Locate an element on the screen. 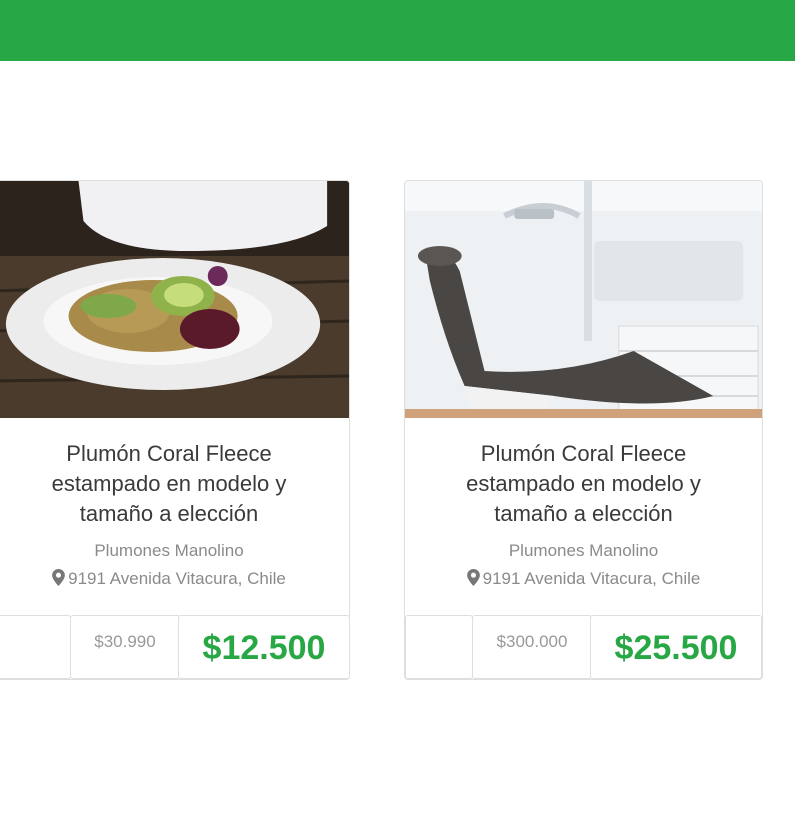  top-header-bar is located at coordinates (397, 30).